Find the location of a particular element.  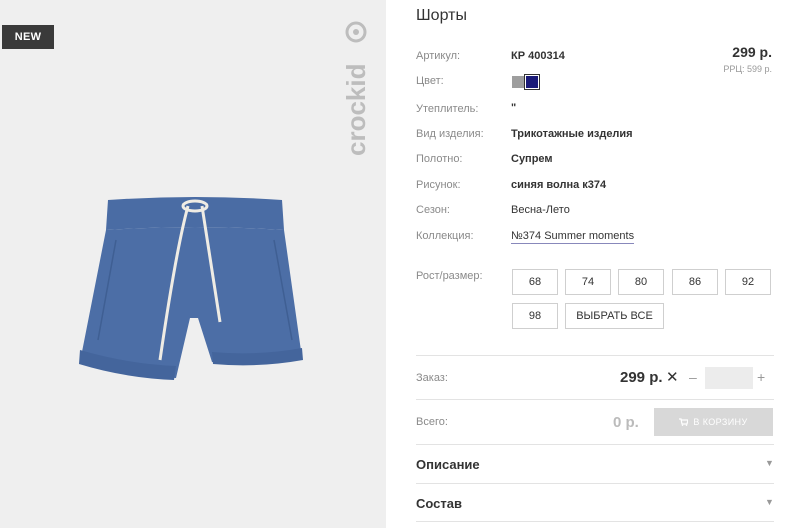

add-to-cart-label: В КОРЗИНУ is located at coordinates (720, 422).